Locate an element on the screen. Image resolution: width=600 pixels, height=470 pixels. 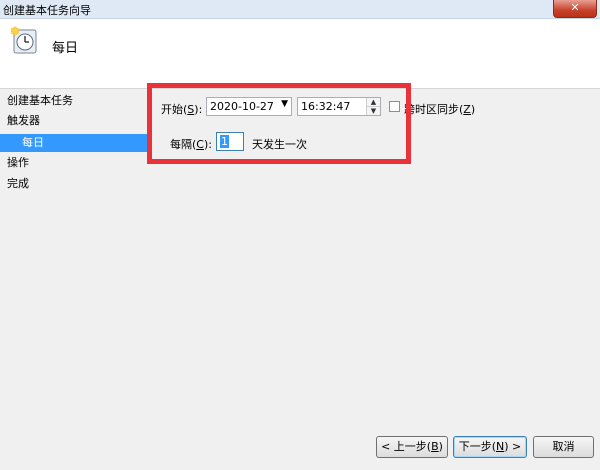
close-button: ✕ is located at coordinates (575, 9).